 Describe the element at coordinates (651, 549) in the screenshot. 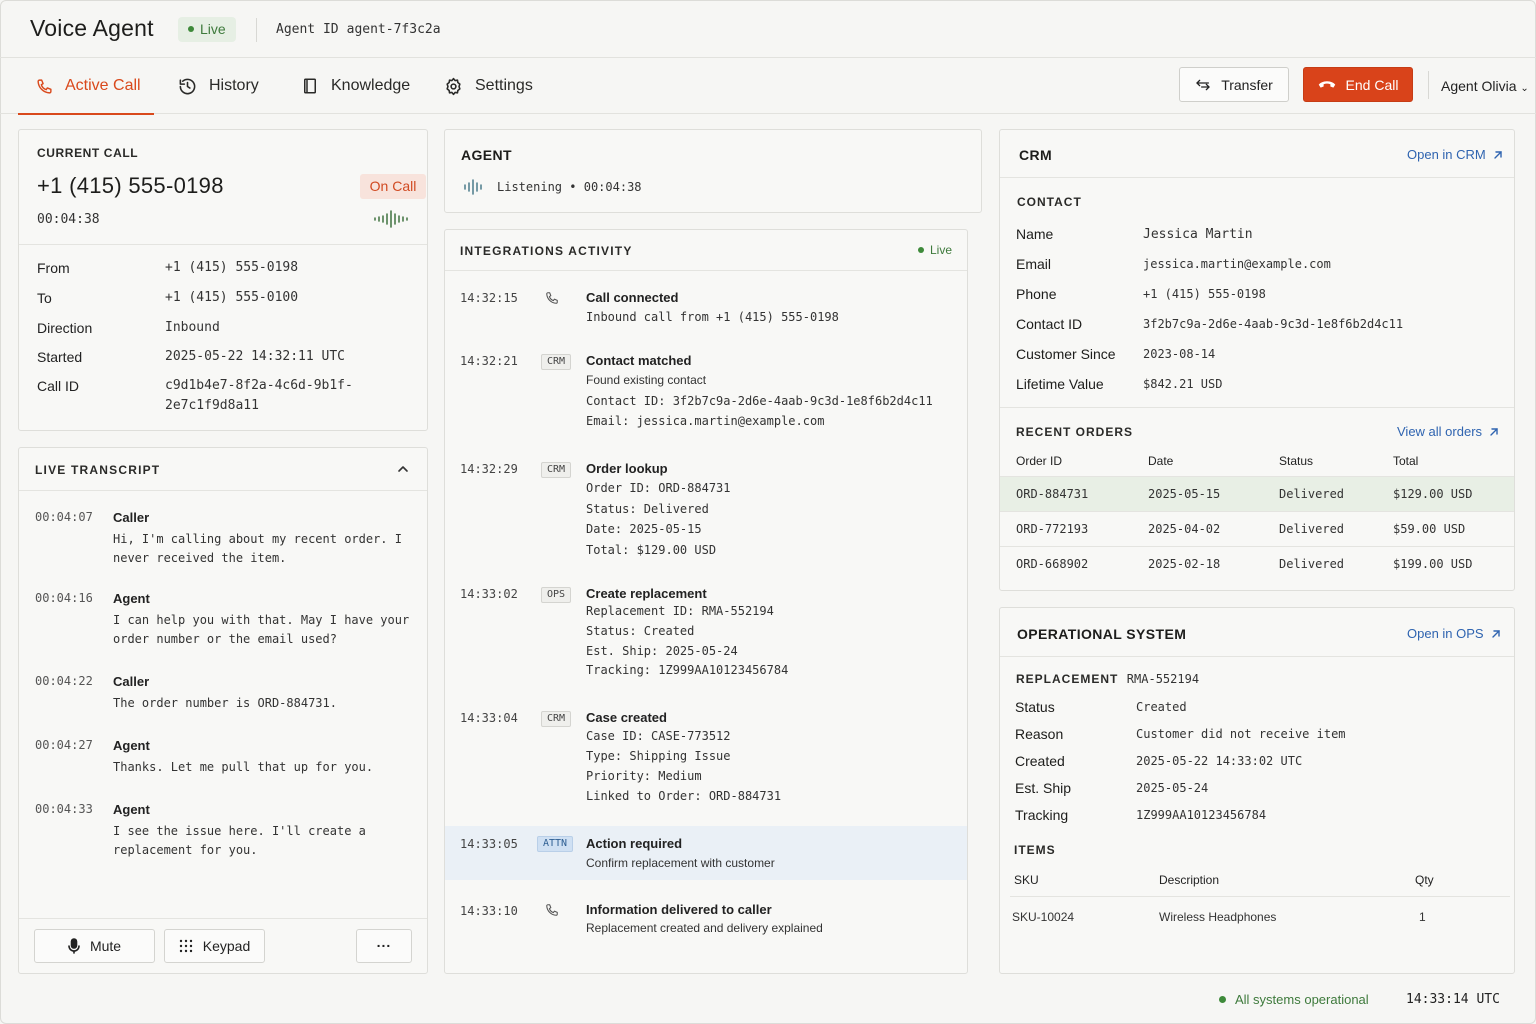

I see `activity-detail-line: Total: $129.00 USD` at that location.